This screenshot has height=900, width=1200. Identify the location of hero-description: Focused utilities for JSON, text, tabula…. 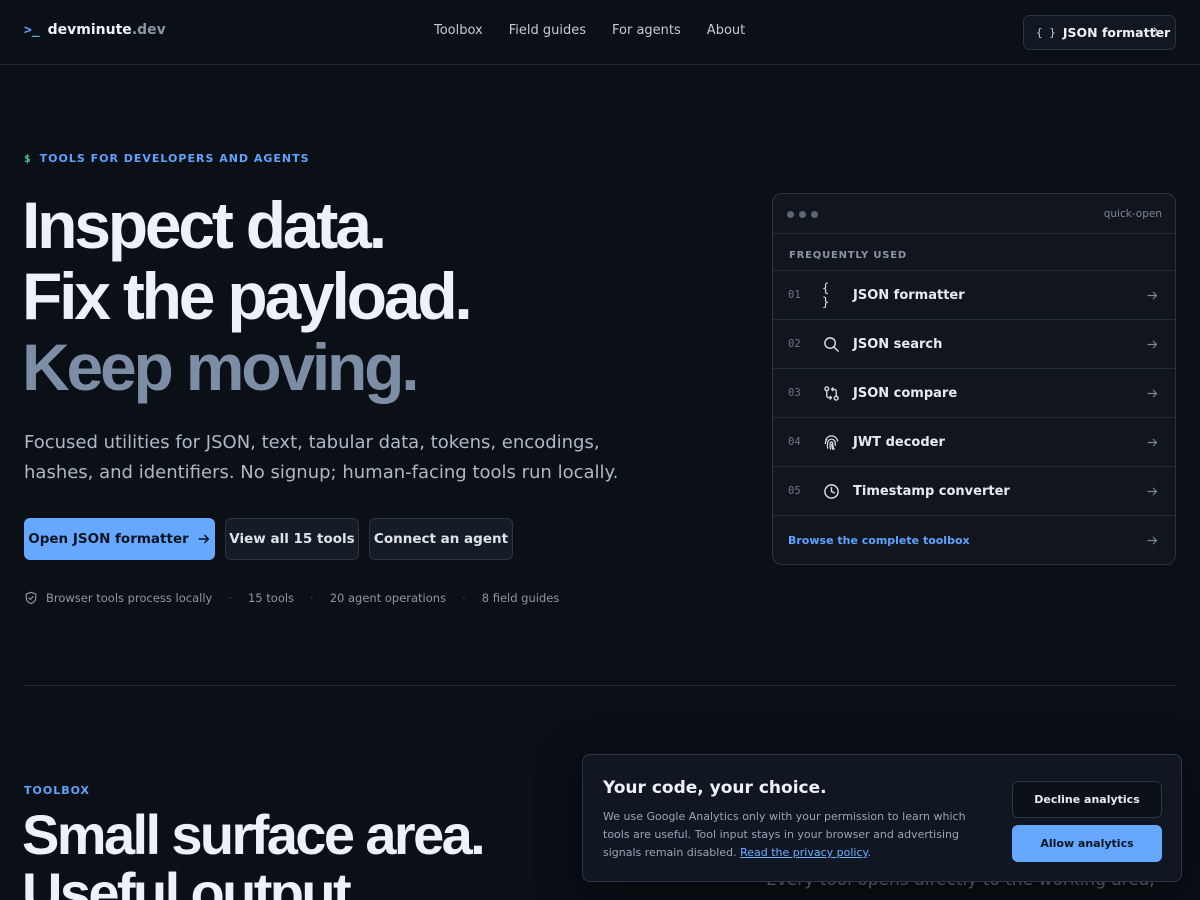
(321, 457).